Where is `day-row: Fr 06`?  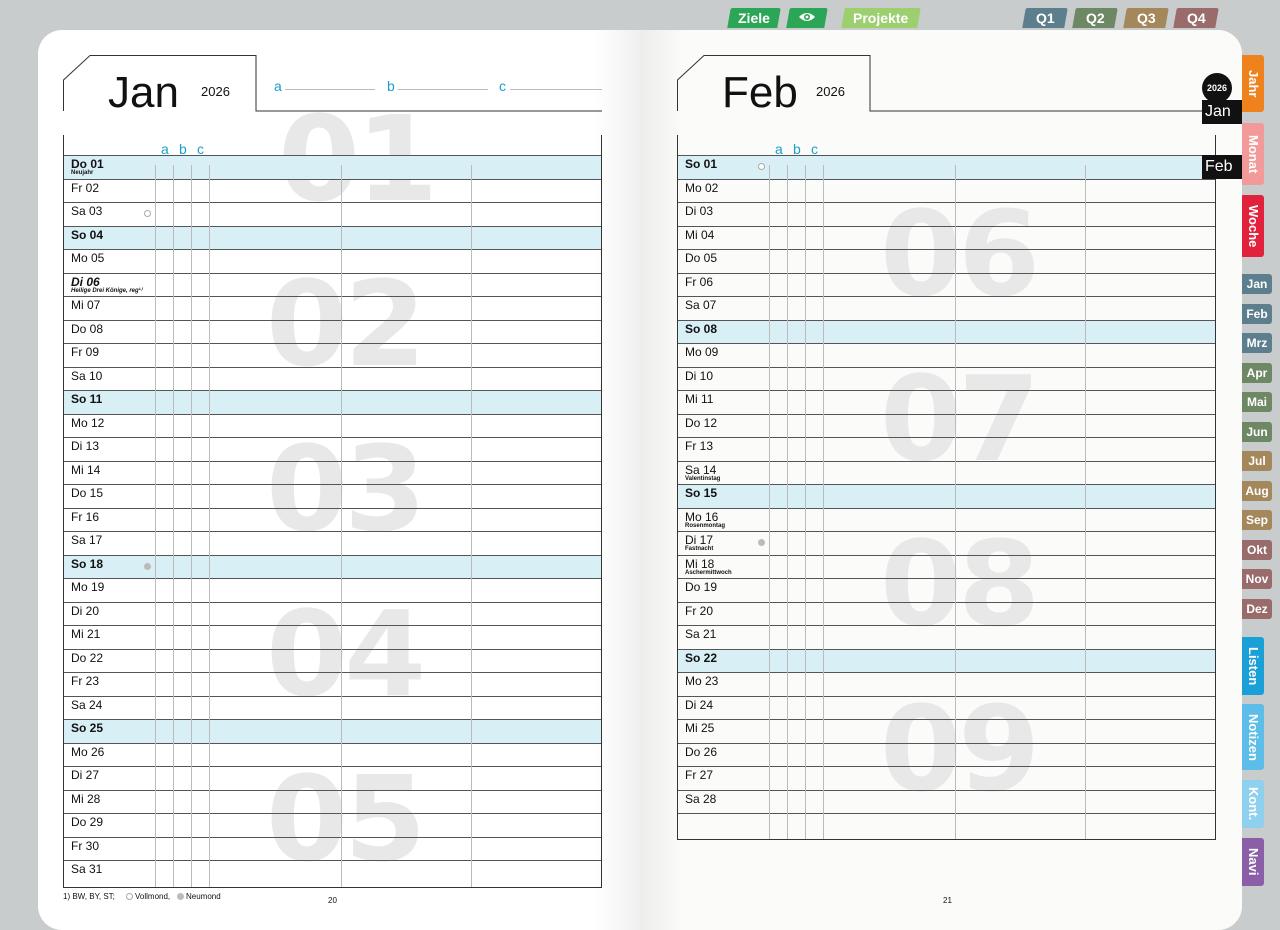 day-row: Fr 06 is located at coordinates (946, 284).